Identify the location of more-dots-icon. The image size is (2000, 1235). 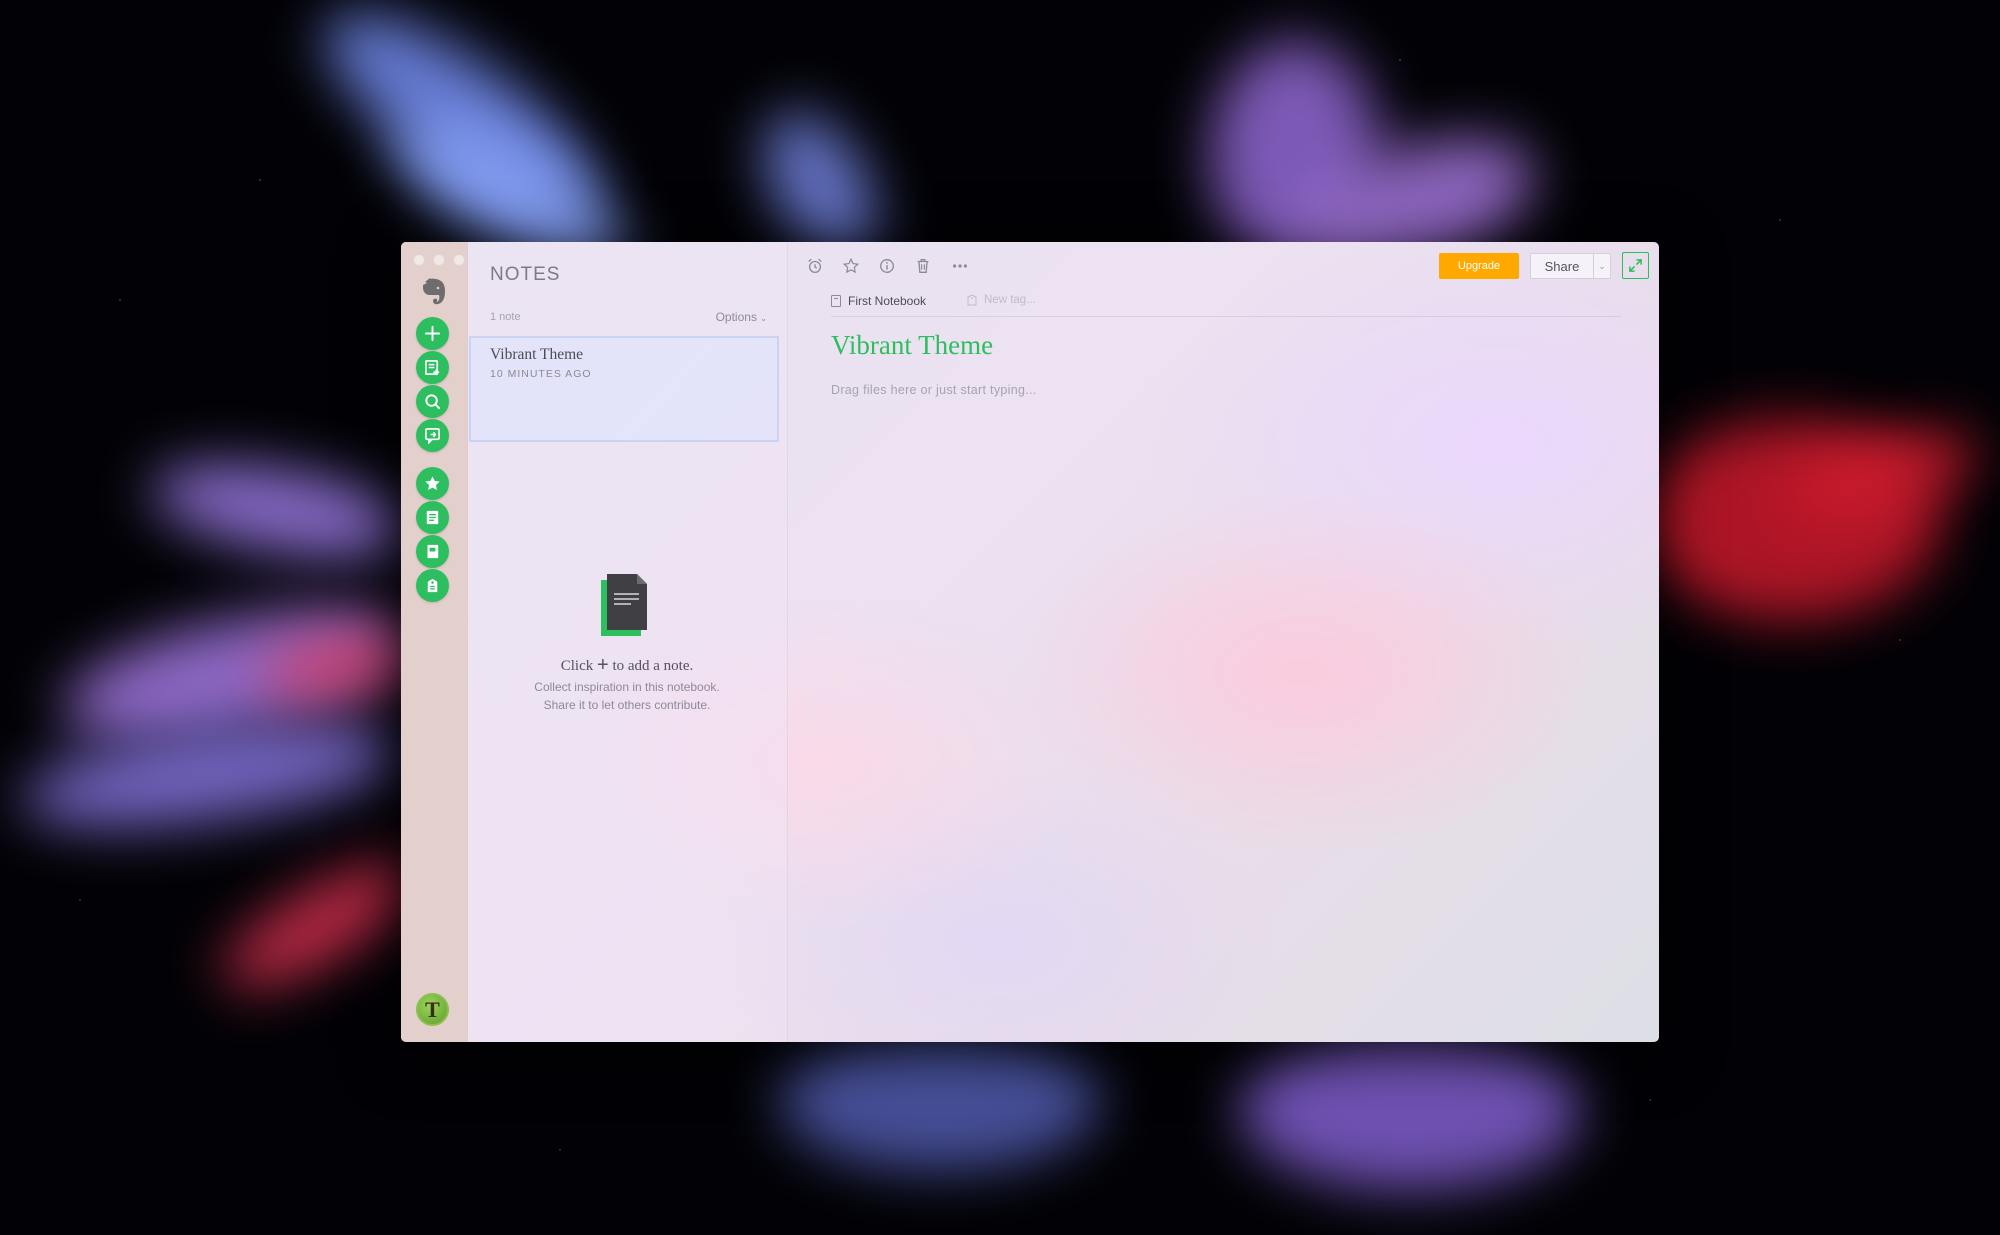
(960, 266).